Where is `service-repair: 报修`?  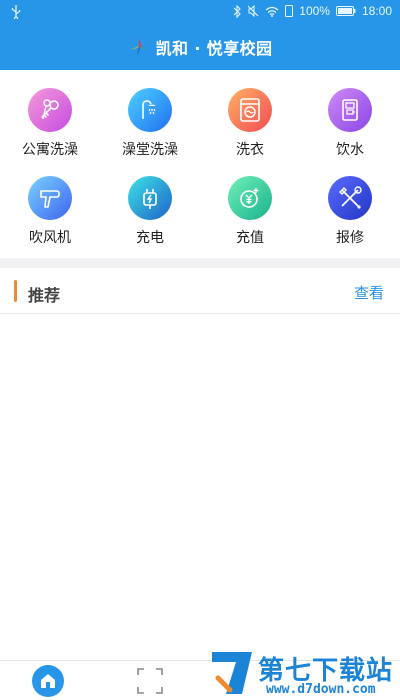
service-repair: 报修 is located at coordinates (350, 210).